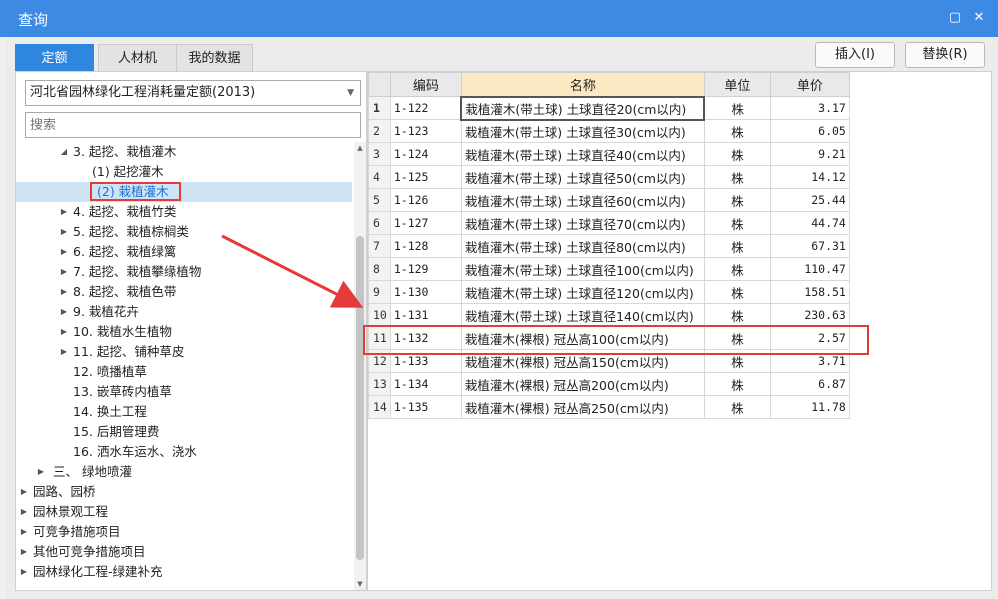 This screenshot has height=599, width=998. Describe the element at coordinates (184, 512) in the screenshot. I see `tree-item: ▶ 园林景观工程` at that location.